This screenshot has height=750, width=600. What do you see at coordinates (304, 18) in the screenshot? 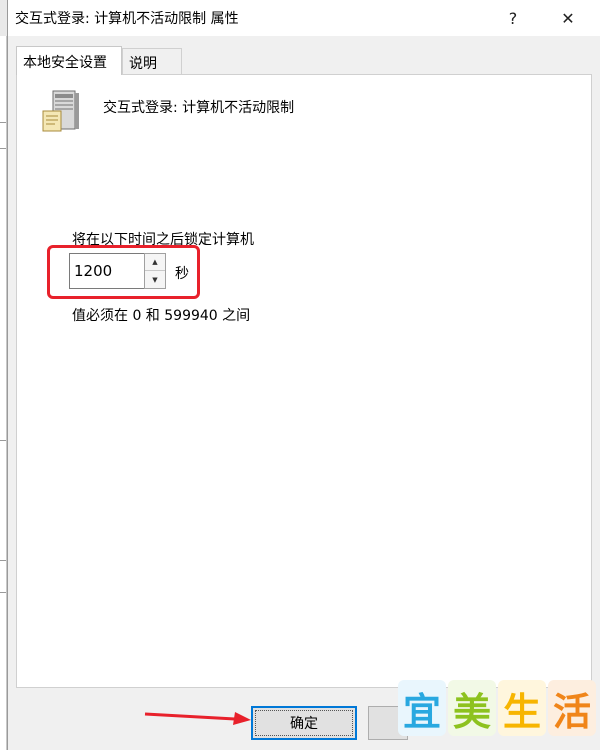
I see `title-bar: 交互式登录: 计算机不活动限制 属性 ? ✕` at bounding box center [304, 18].